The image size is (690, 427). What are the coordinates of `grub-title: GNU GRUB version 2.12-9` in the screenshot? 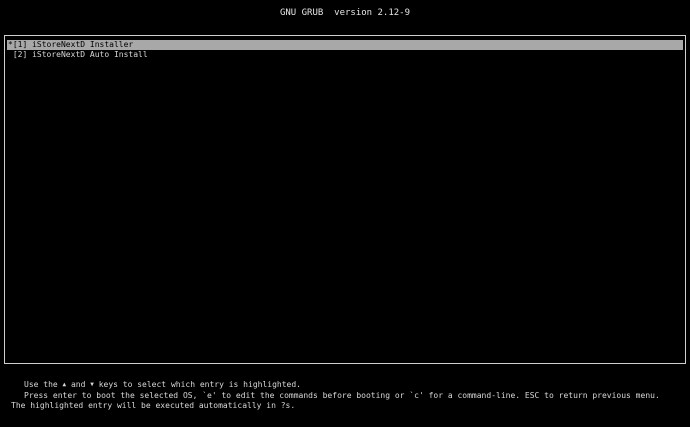 It's located at (345, 13).